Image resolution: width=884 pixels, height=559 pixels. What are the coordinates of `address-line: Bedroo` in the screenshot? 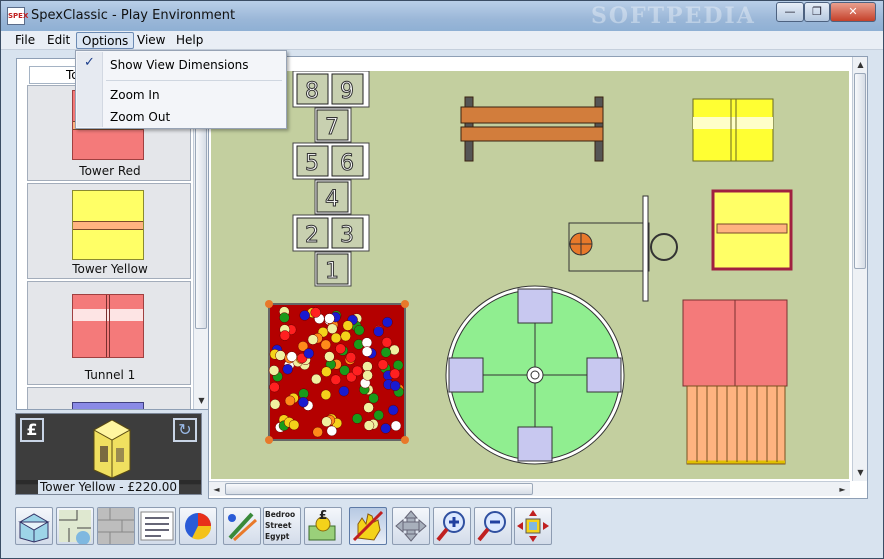 It's located at (280, 514).